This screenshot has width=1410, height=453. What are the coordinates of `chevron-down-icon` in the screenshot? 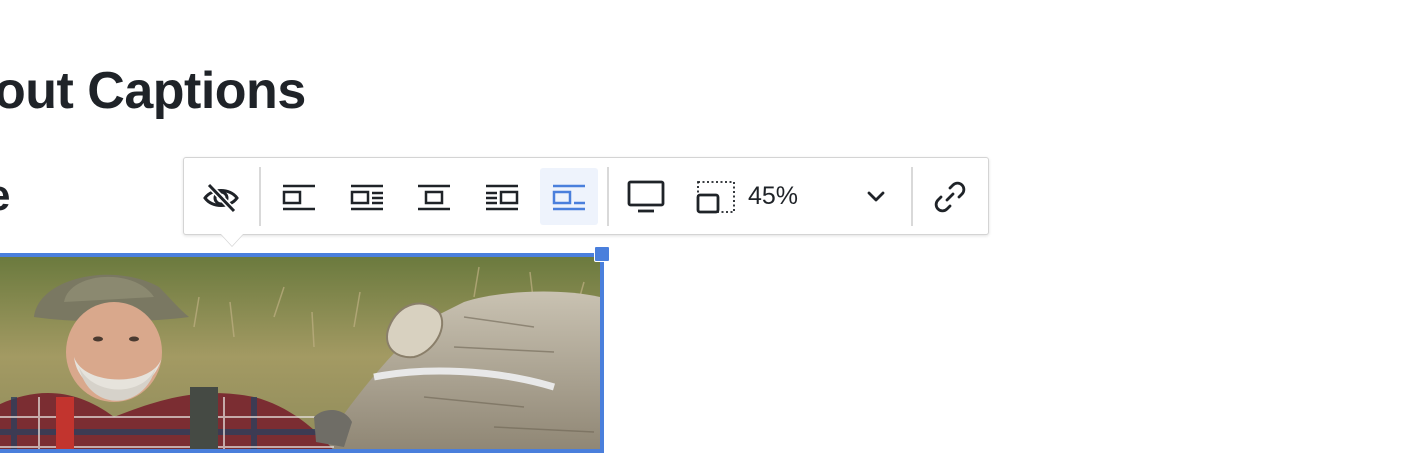 It's located at (876, 196).